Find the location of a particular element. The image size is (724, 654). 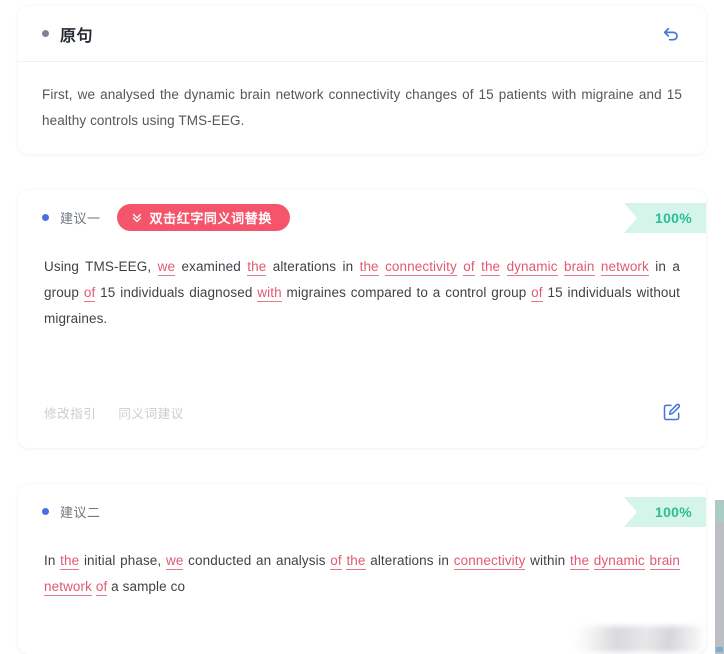

synonym-suggestion-link: 同义词建议 is located at coordinates (151, 412).